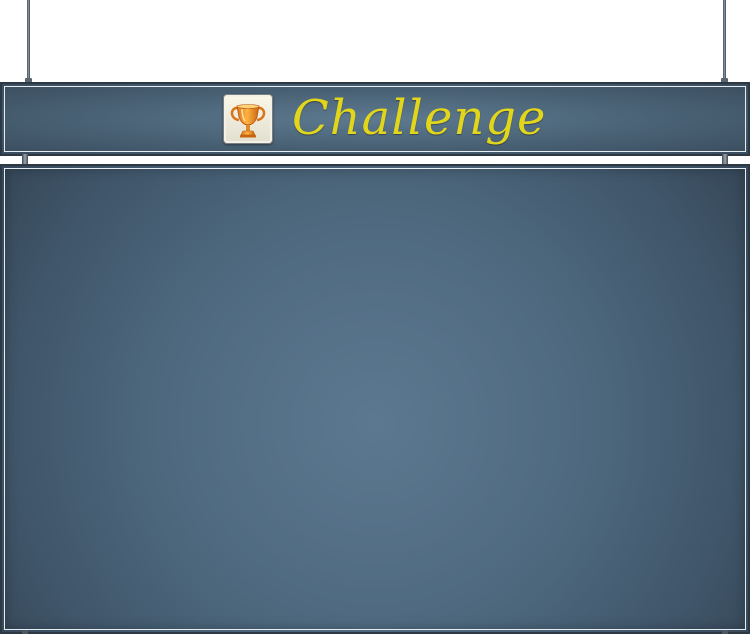  What do you see at coordinates (25, 632) in the screenshot?
I see `panel-foot-left` at bounding box center [25, 632].